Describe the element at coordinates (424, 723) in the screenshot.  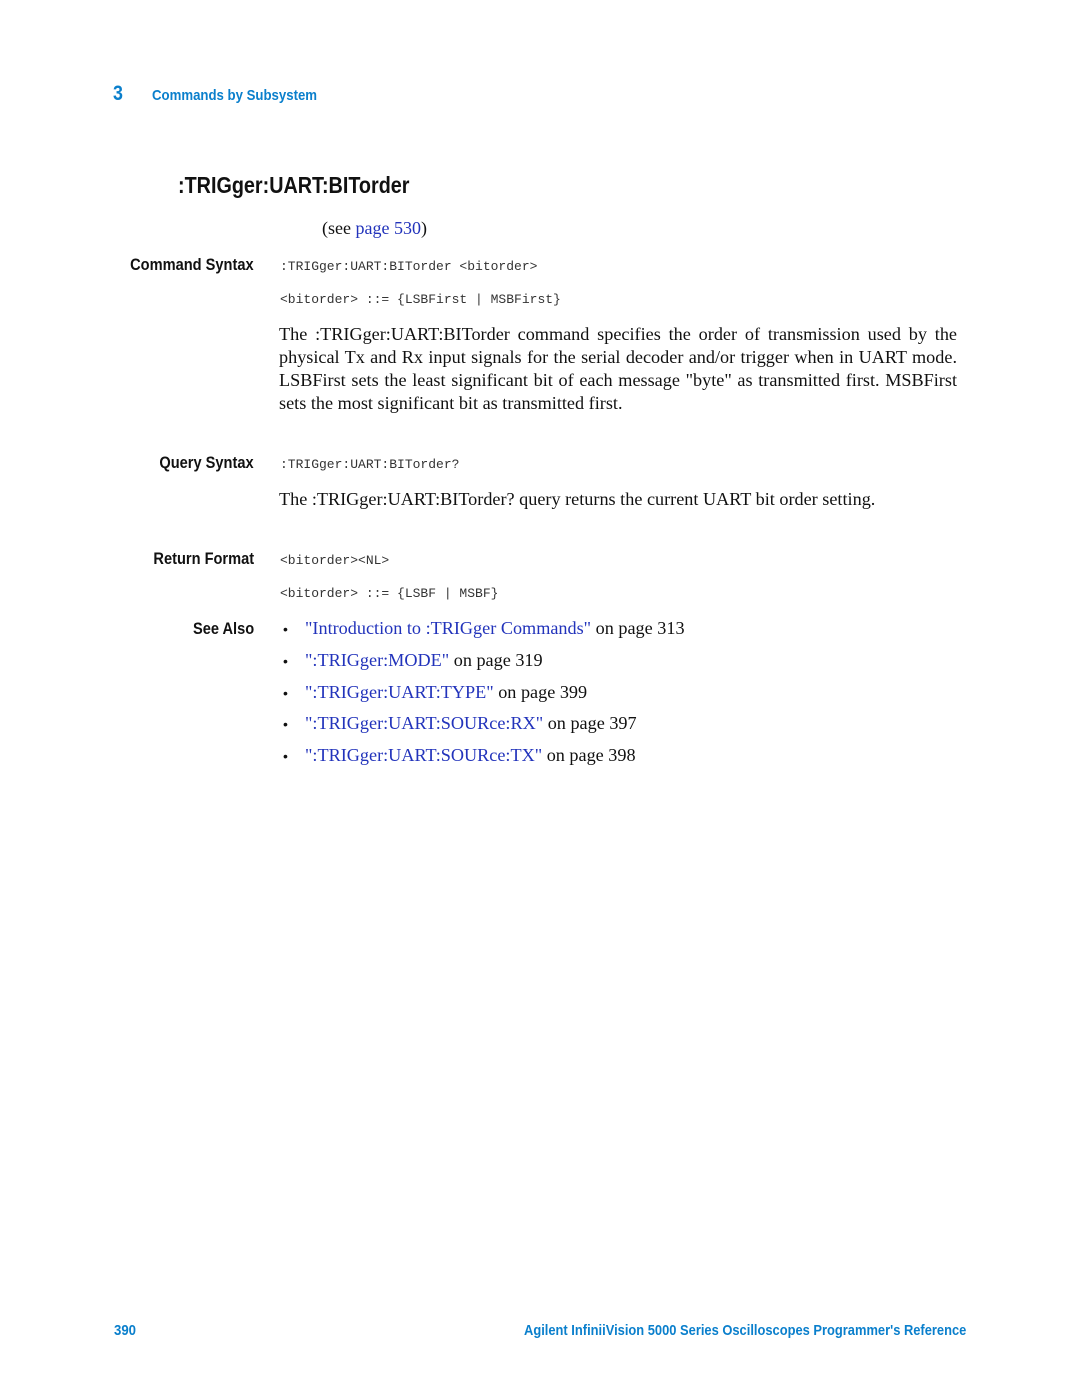
I see `see-also-link: ":TRIGger:UART:SOURce:RX"` at that location.